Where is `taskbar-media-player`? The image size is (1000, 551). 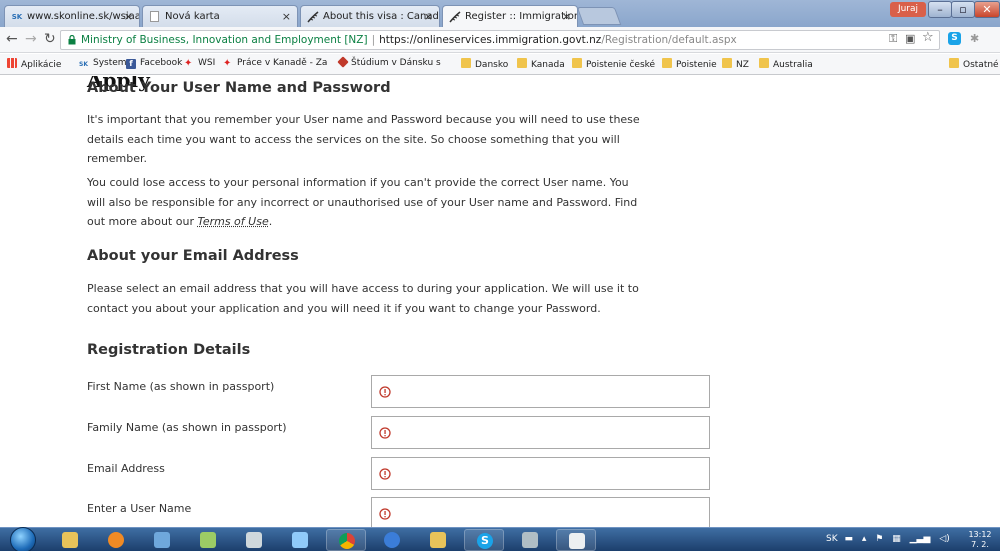 taskbar-media-player is located at coordinates (116, 540).